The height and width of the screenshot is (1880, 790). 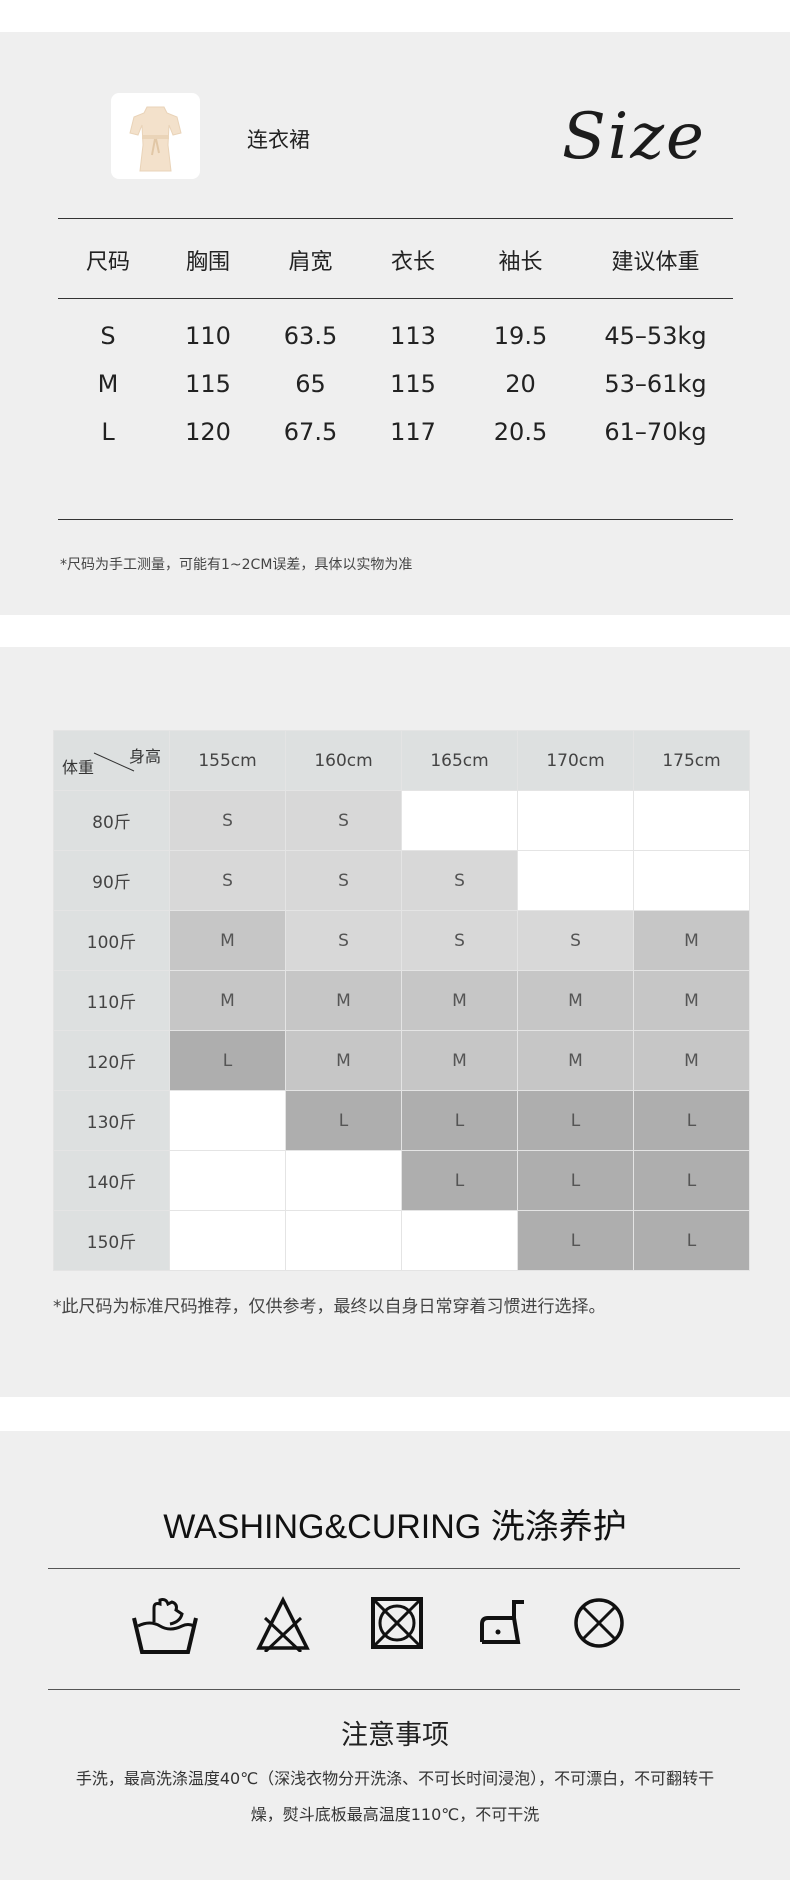 I want to click on recommendation-note: *此尺码为标准尺码推荐，仅供参考，最终以自身日常穿着习惯进行选择。, so click(x=329, y=1307).